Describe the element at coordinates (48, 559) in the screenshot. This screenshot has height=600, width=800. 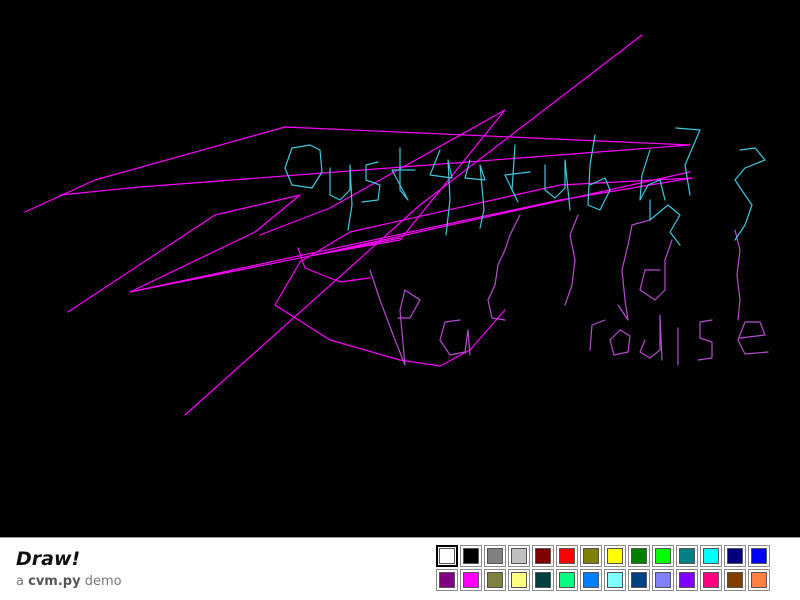
I see `app-title: Draw!` at that location.